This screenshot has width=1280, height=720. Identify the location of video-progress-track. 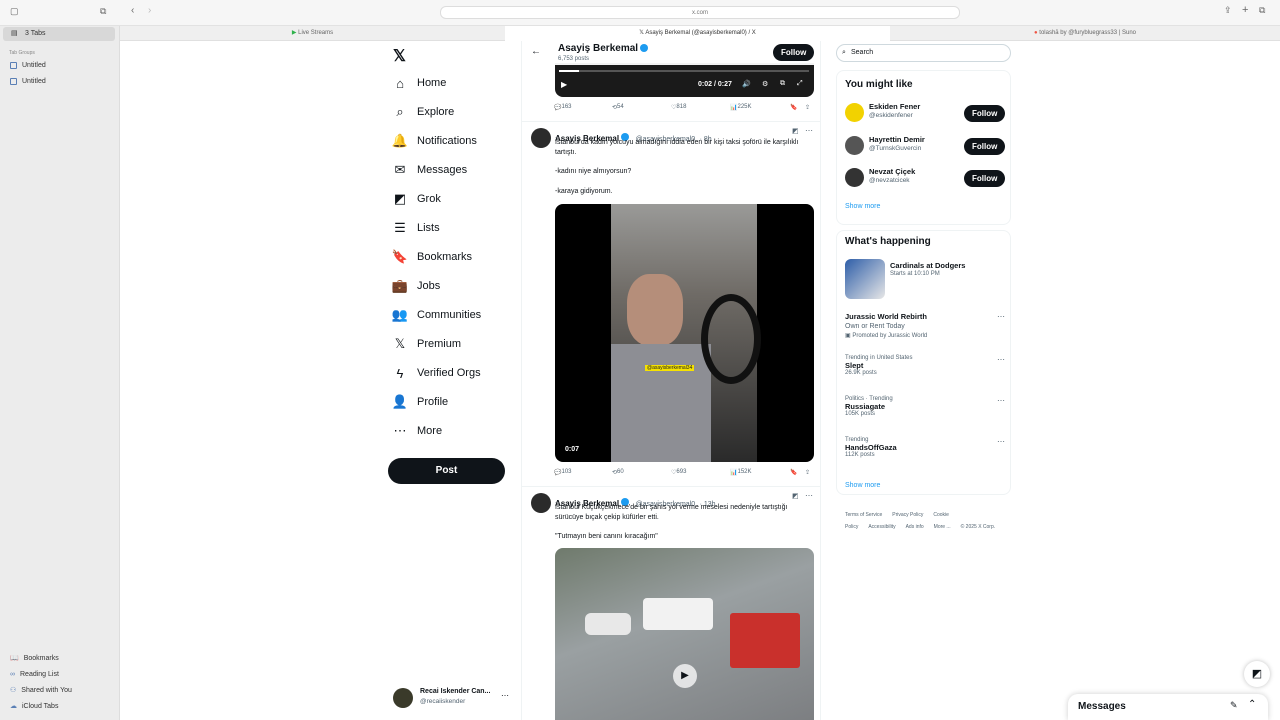
(684, 71).